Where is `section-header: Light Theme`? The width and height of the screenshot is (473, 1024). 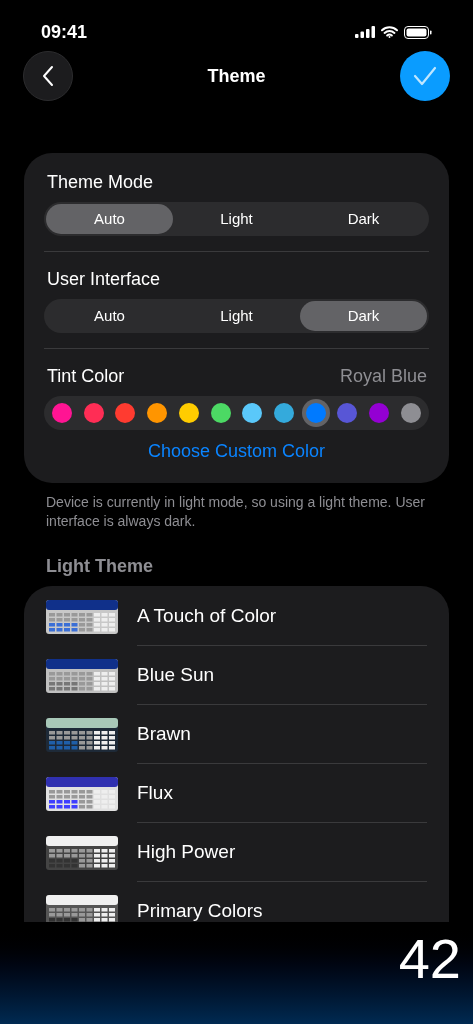
section-header: Light Theme is located at coordinates (99, 566).